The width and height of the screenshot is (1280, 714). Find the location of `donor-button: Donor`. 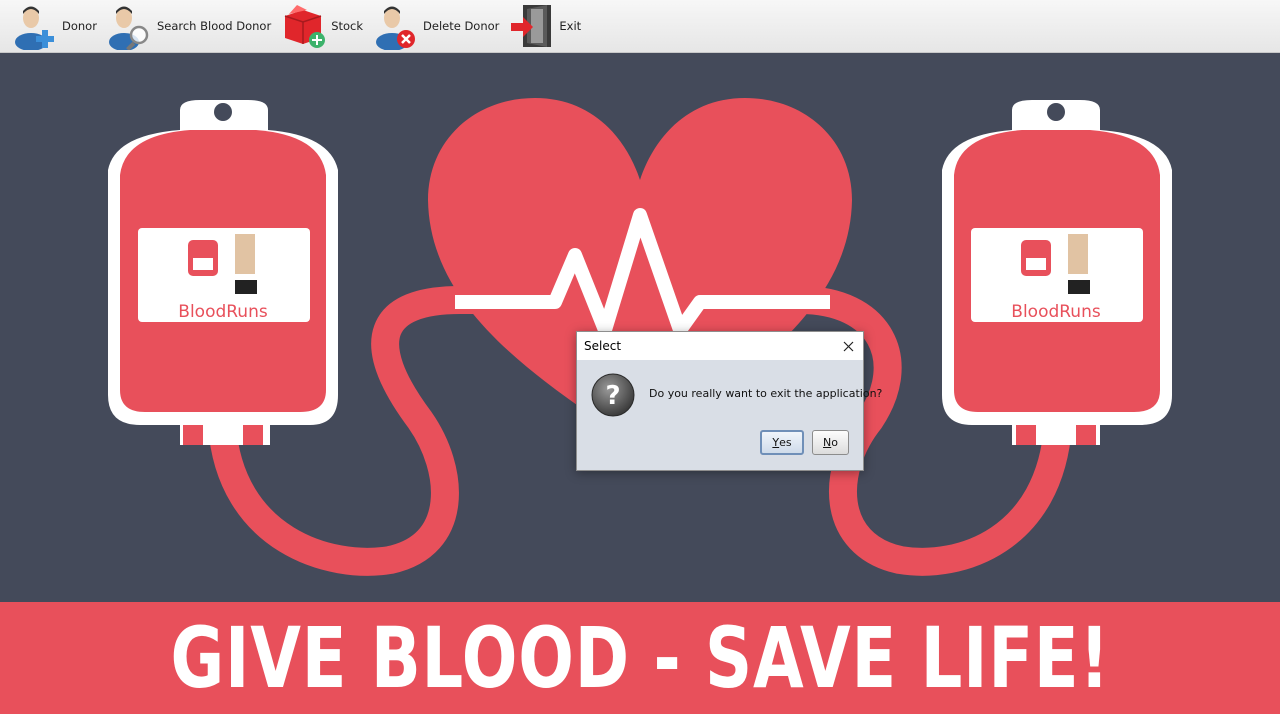

donor-button: Donor is located at coordinates (54, 26).